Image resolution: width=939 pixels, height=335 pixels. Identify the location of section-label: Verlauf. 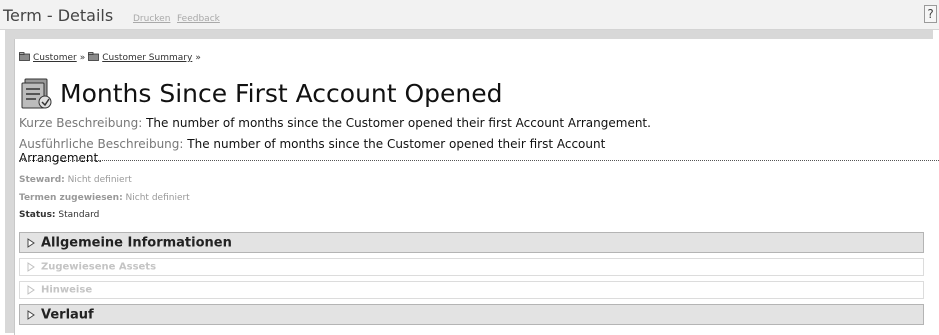
(67, 314).